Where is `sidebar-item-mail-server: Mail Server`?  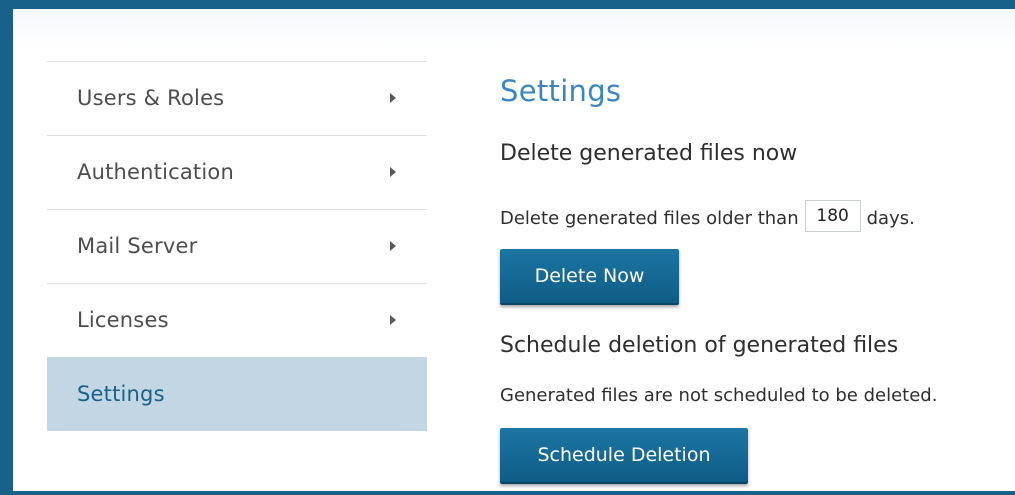 sidebar-item-mail-server: Mail Server is located at coordinates (237, 246).